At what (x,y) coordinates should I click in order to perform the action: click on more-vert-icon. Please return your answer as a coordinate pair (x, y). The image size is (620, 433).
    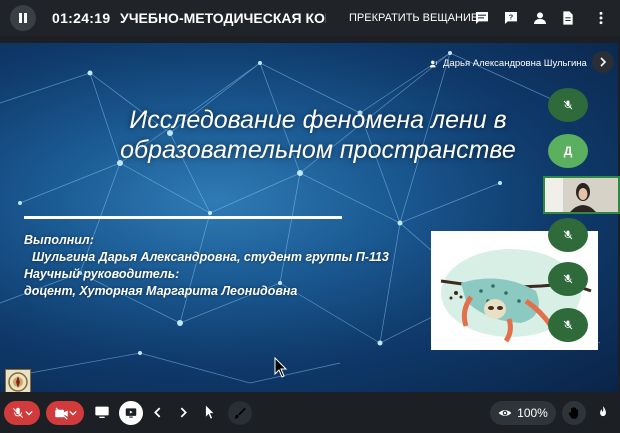
    Looking at the image, I should click on (601, 18).